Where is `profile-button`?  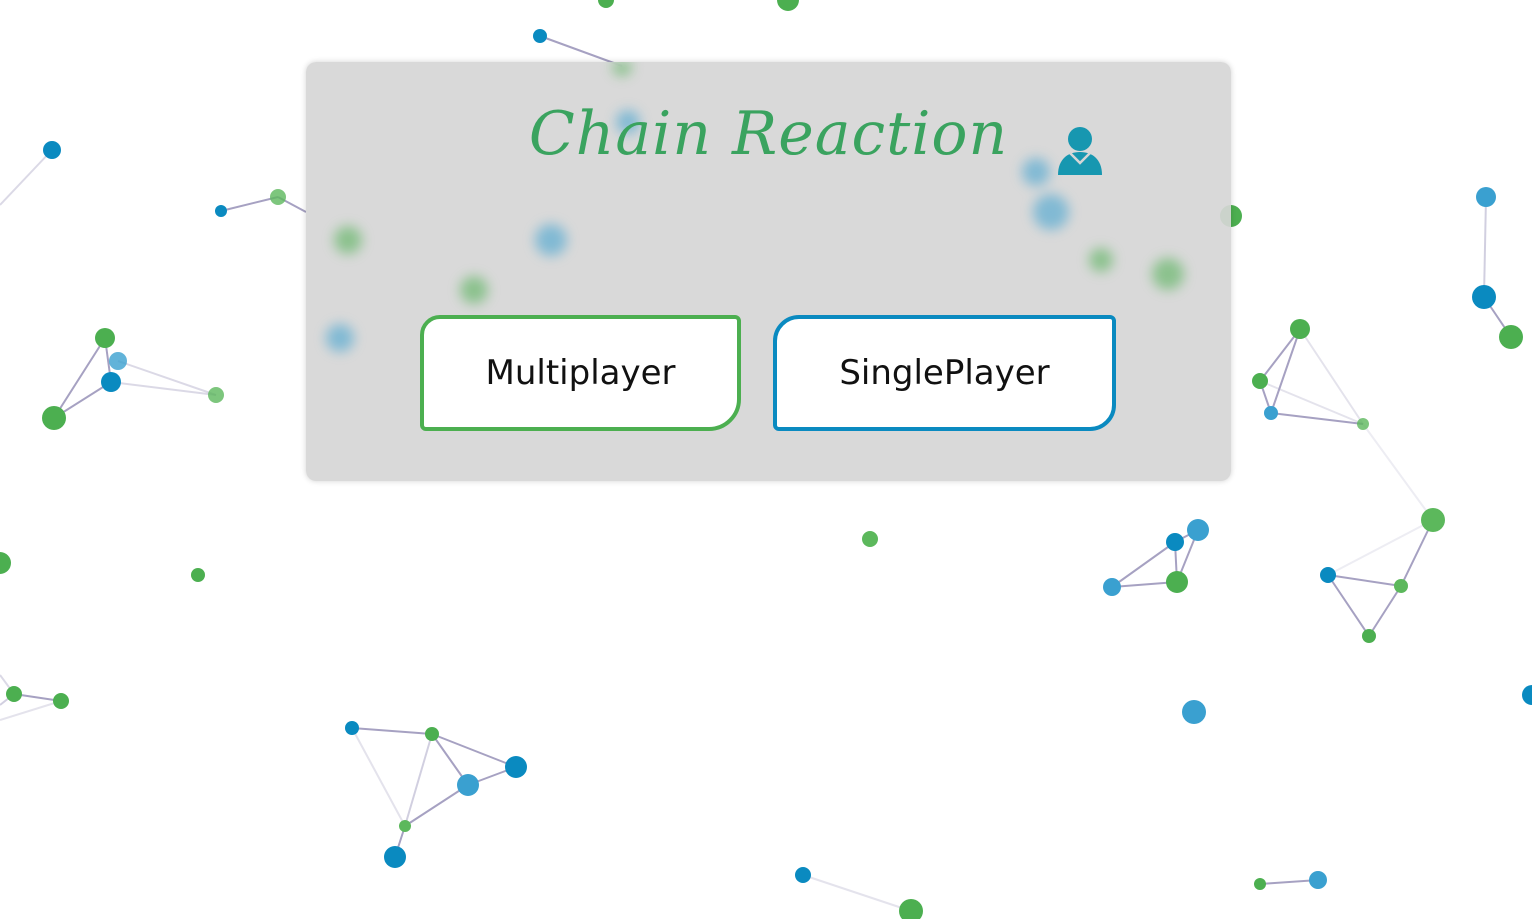 profile-button is located at coordinates (1080, 151).